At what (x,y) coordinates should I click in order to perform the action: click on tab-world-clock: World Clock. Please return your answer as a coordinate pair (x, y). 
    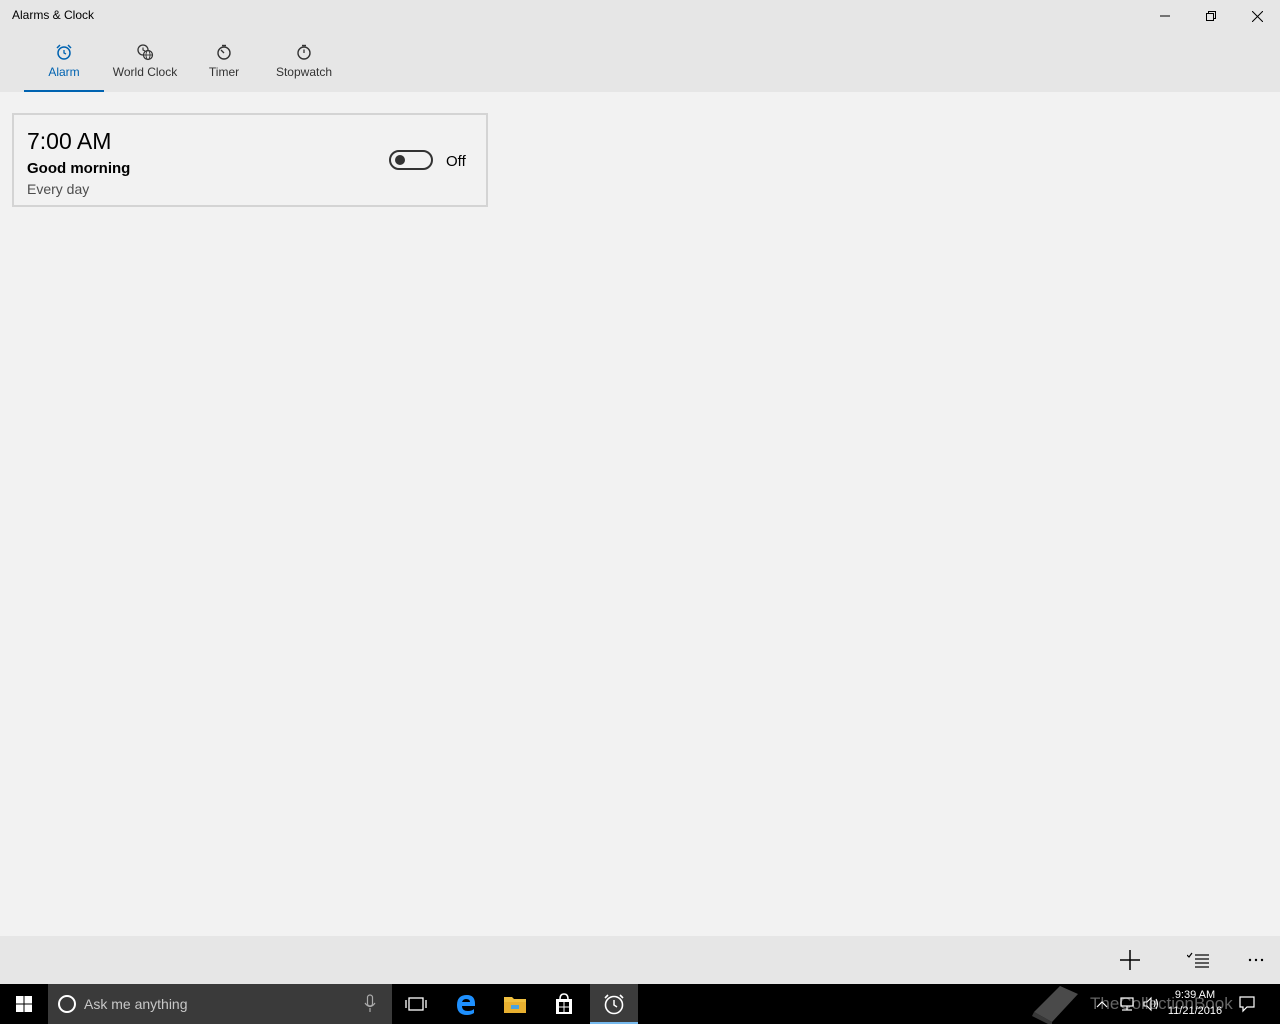
    Looking at the image, I should click on (145, 62).